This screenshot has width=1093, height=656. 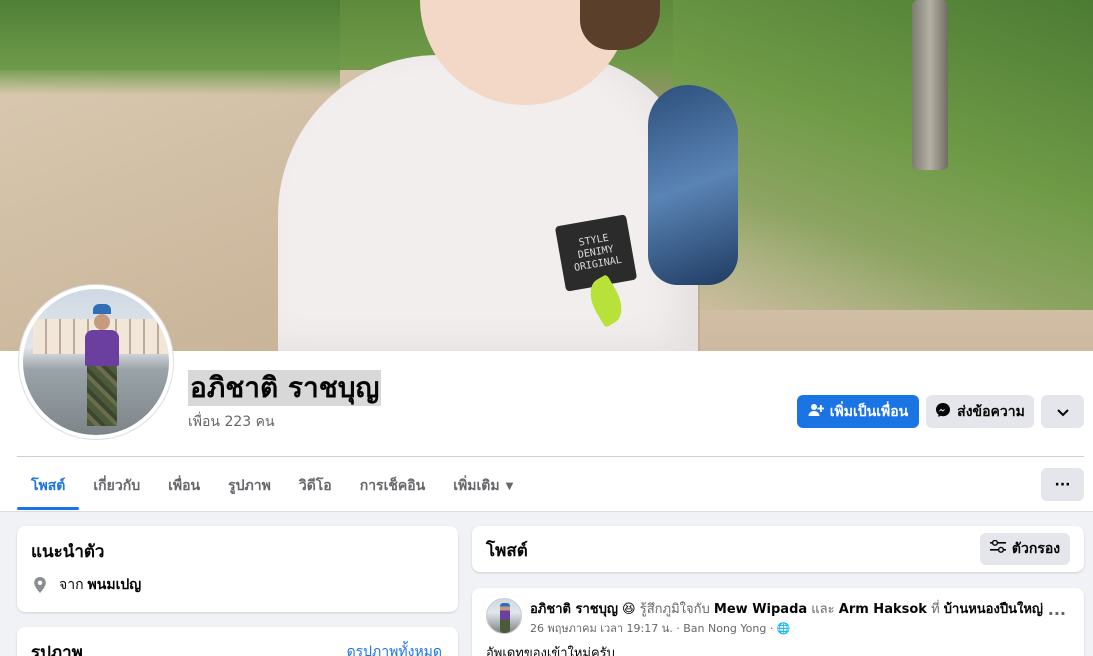 I want to click on header-bottom-border, so click(x=546, y=511).